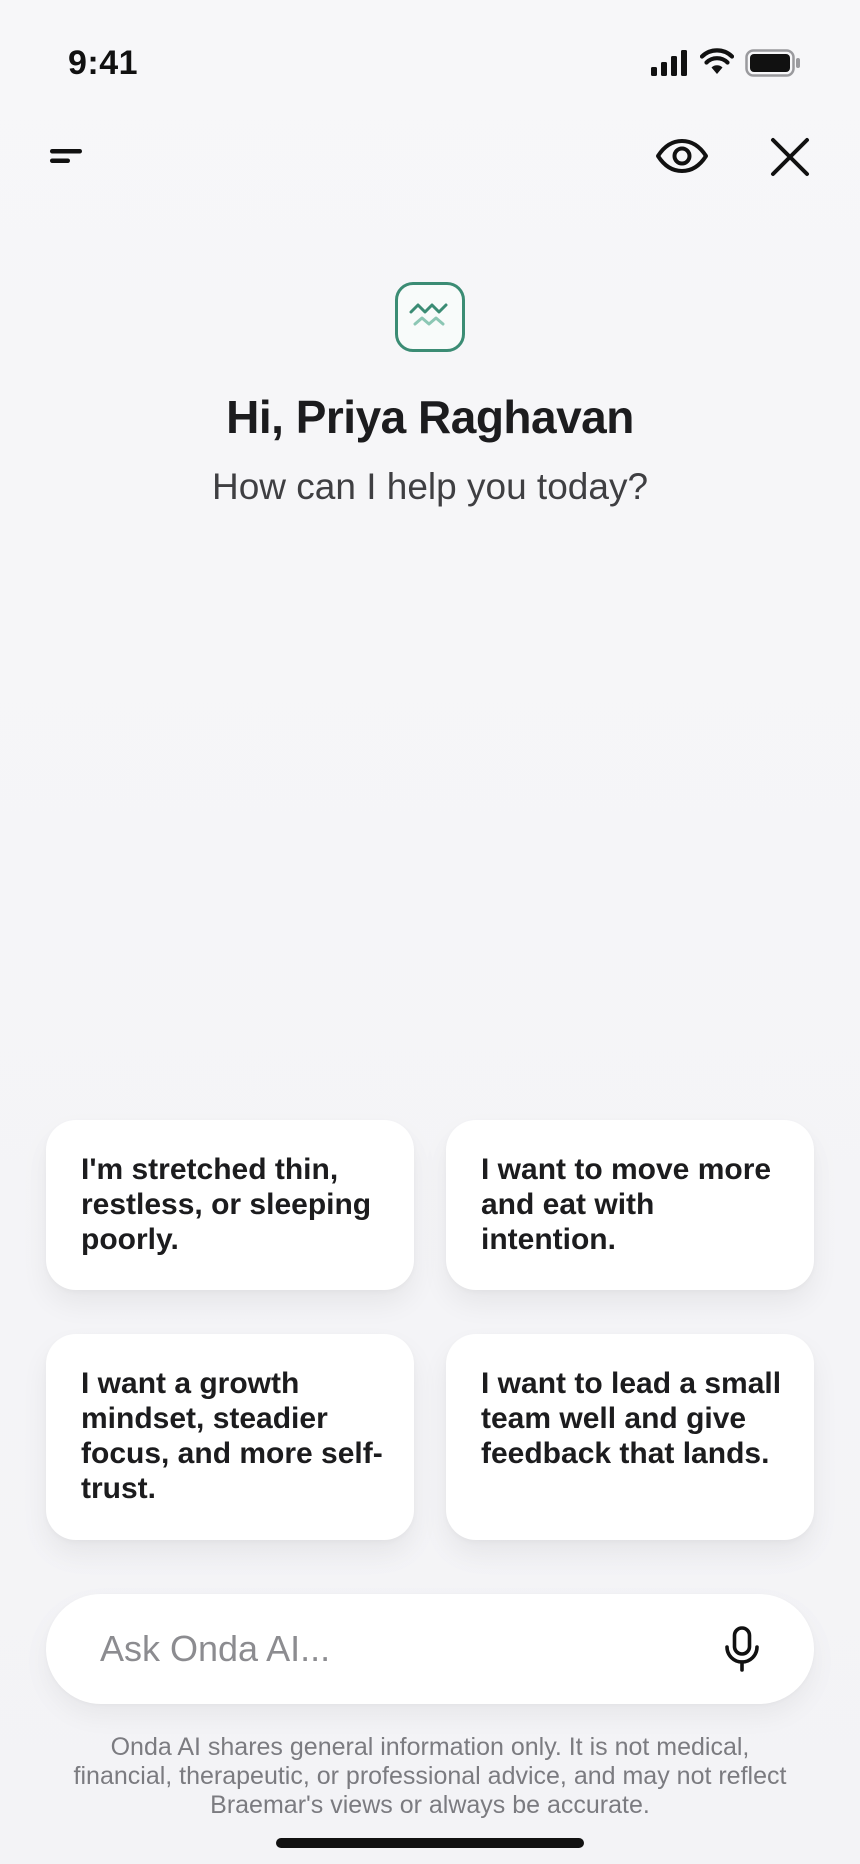 The height and width of the screenshot is (1864, 860). I want to click on voice-input-button, so click(742, 1649).